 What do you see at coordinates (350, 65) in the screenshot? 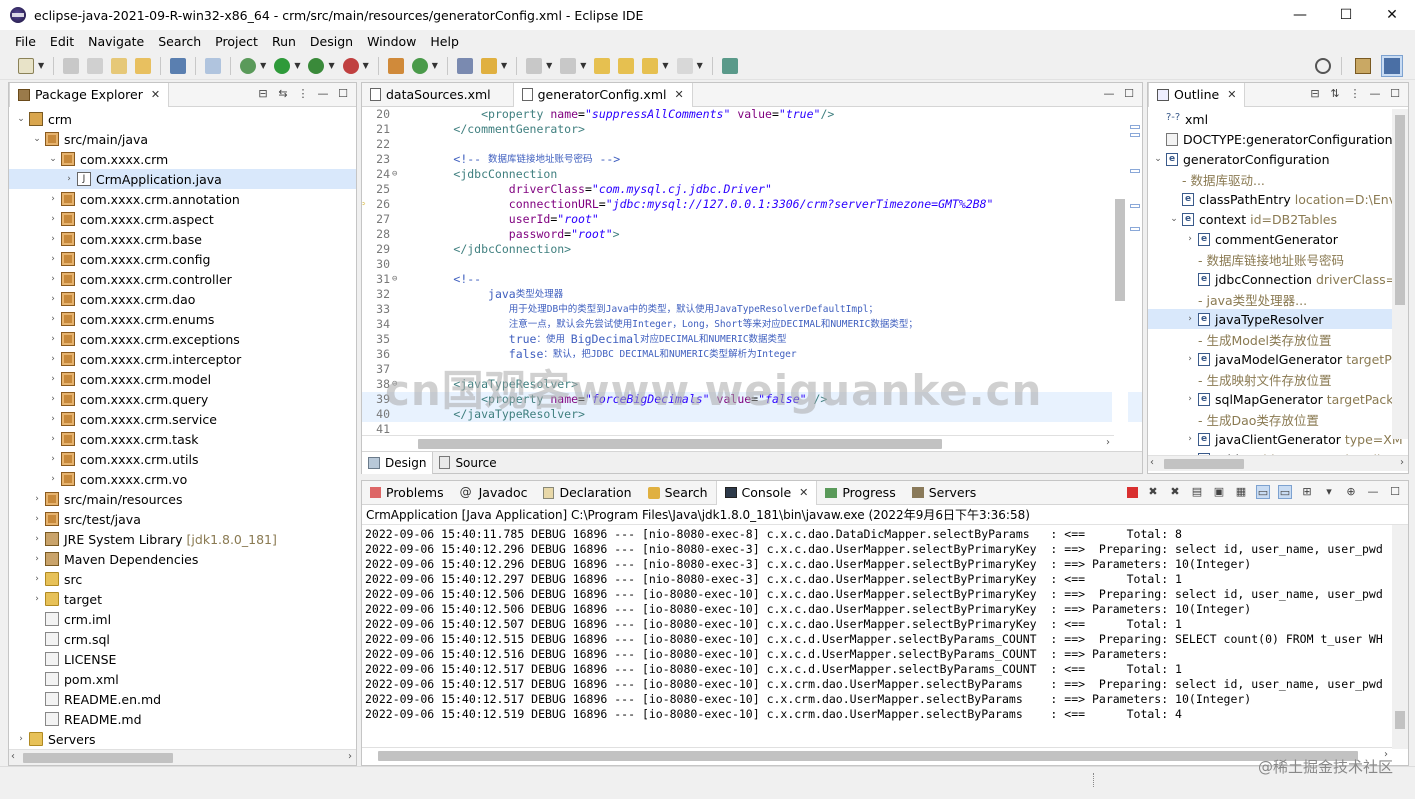
I see `external-tools-icon` at bounding box center [350, 65].